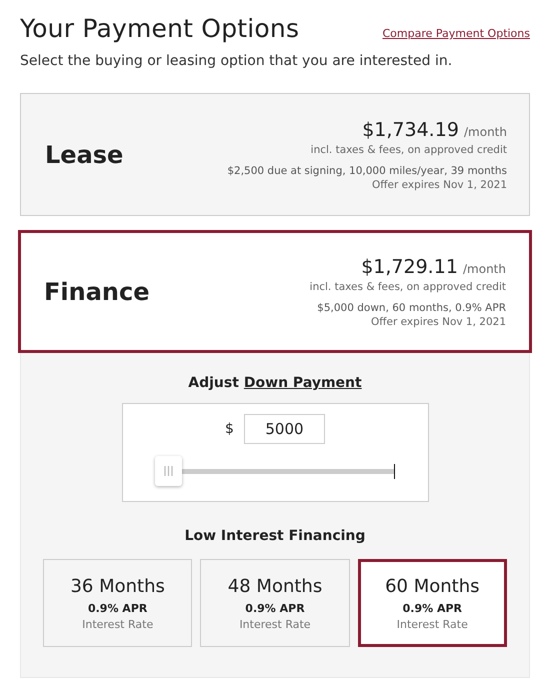 This screenshot has width=548, height=688. Describe the element at coordinates (84, 154) in the screenshot. I see `option-name: Lease` at that location.